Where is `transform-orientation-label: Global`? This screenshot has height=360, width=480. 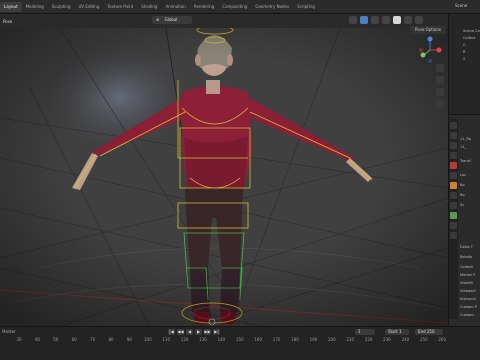
transform-orientation-label: Global is located at coordinates (171, 19).